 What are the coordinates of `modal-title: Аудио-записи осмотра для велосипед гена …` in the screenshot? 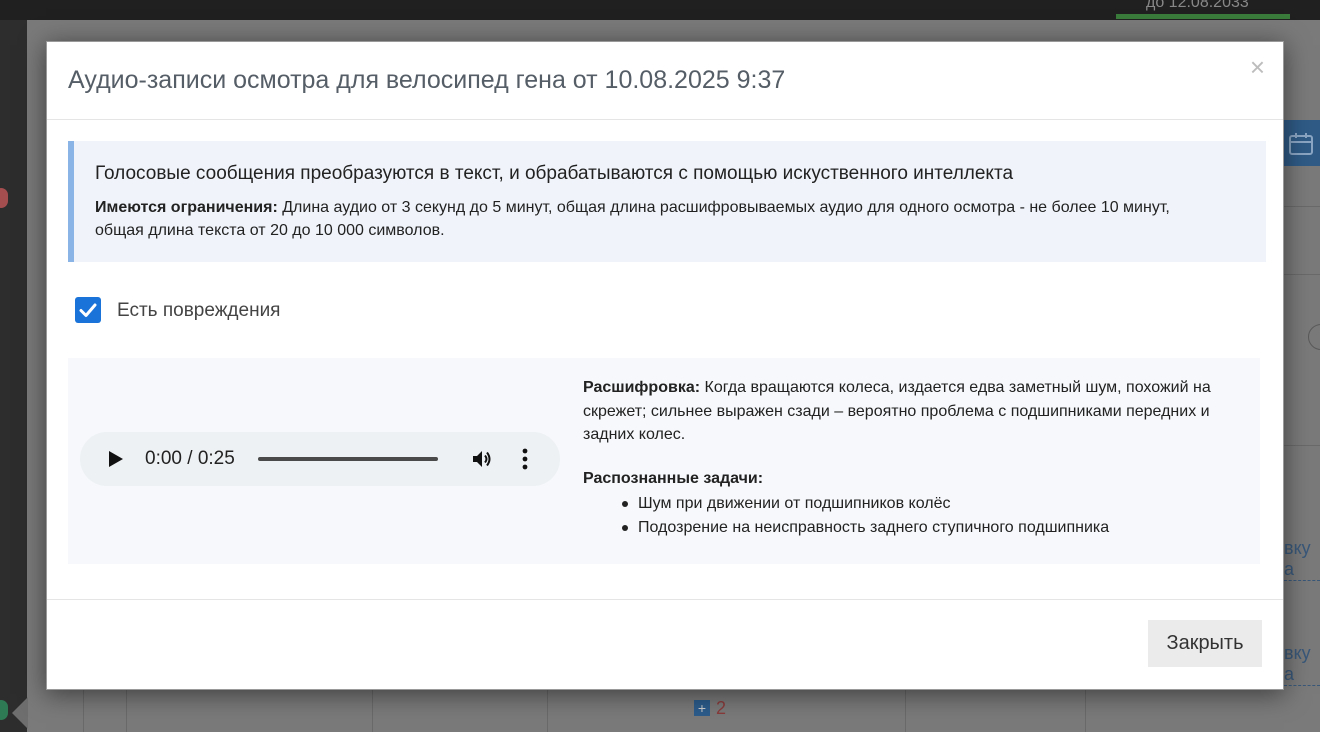 It's located at (427, 80).